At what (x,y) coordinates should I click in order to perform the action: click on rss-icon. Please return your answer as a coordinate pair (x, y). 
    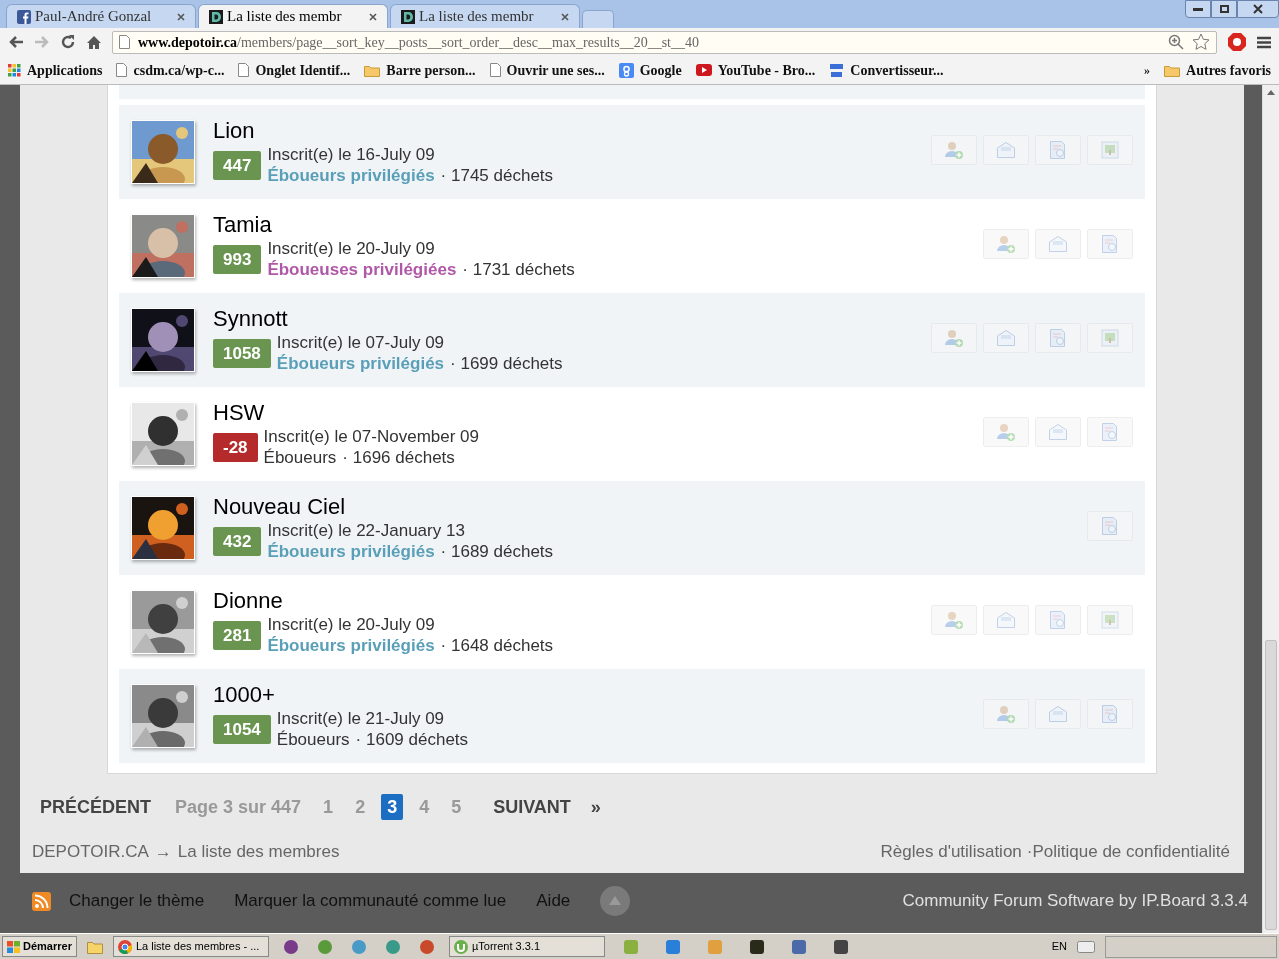
    Looking at the image, I should click on (41, 901).